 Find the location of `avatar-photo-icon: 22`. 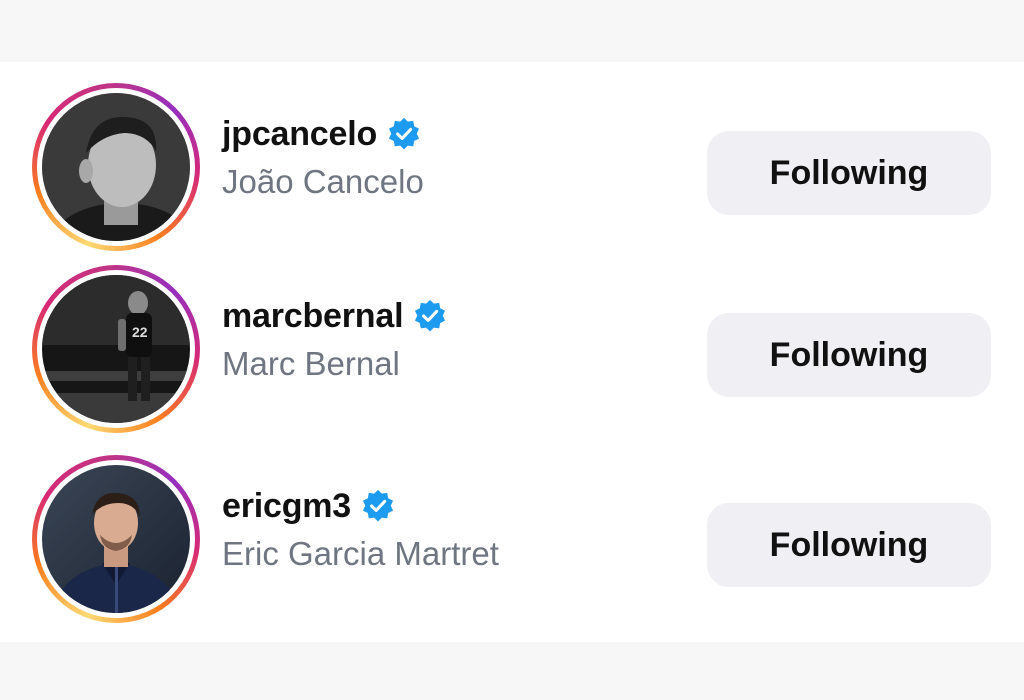

avatar-photo-icon: 22 is located at coordinates (116, 349).